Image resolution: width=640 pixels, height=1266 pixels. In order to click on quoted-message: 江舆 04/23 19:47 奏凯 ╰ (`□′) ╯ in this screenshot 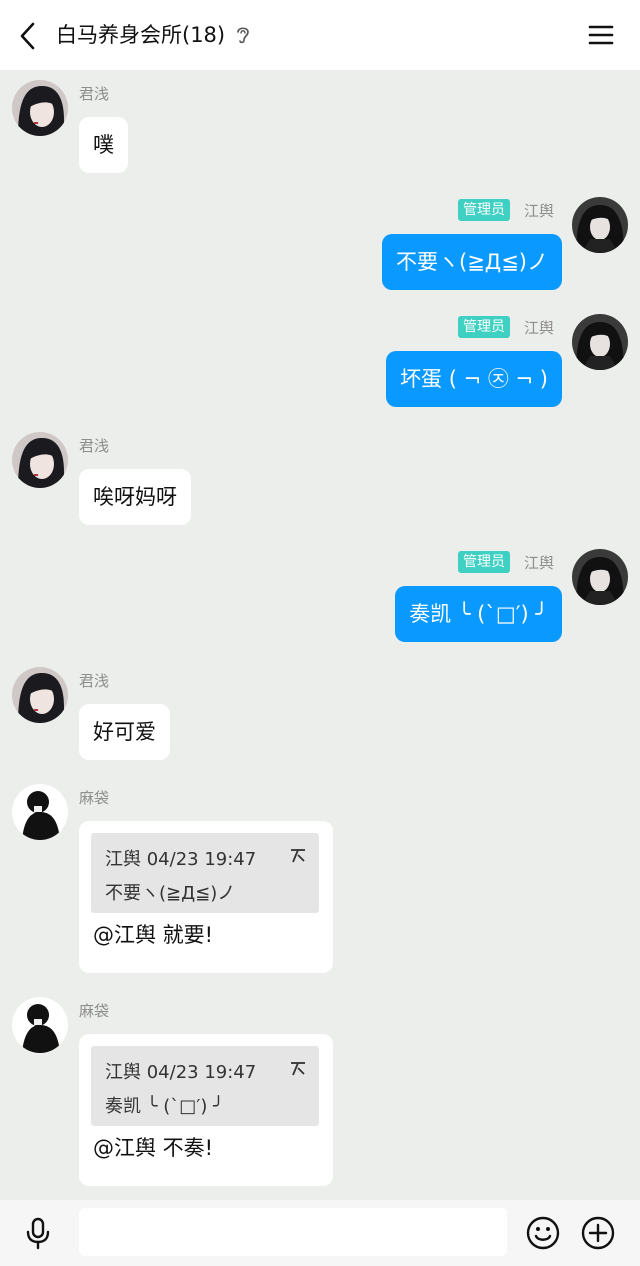, I will do `click(205, 1086)`.